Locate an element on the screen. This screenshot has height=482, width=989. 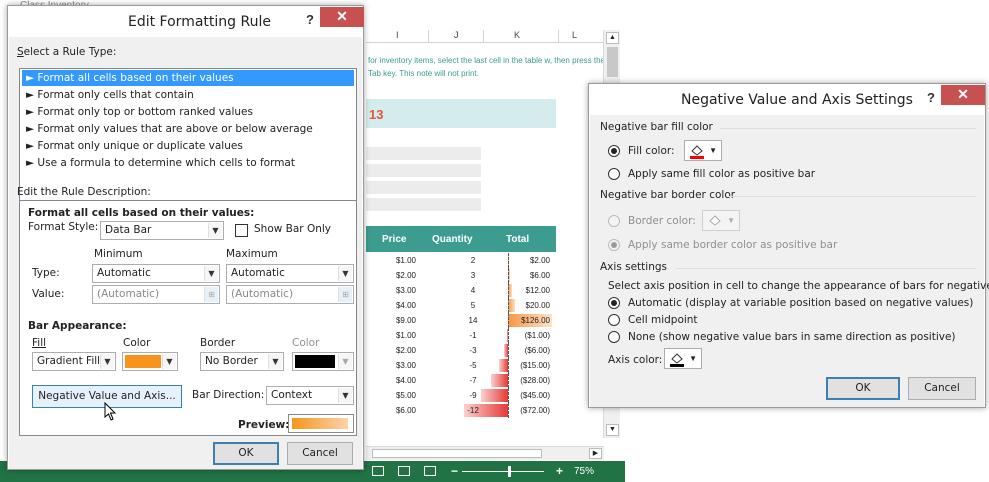
fill-color-option-label: Fill color: is located at coordinates (651, 151).